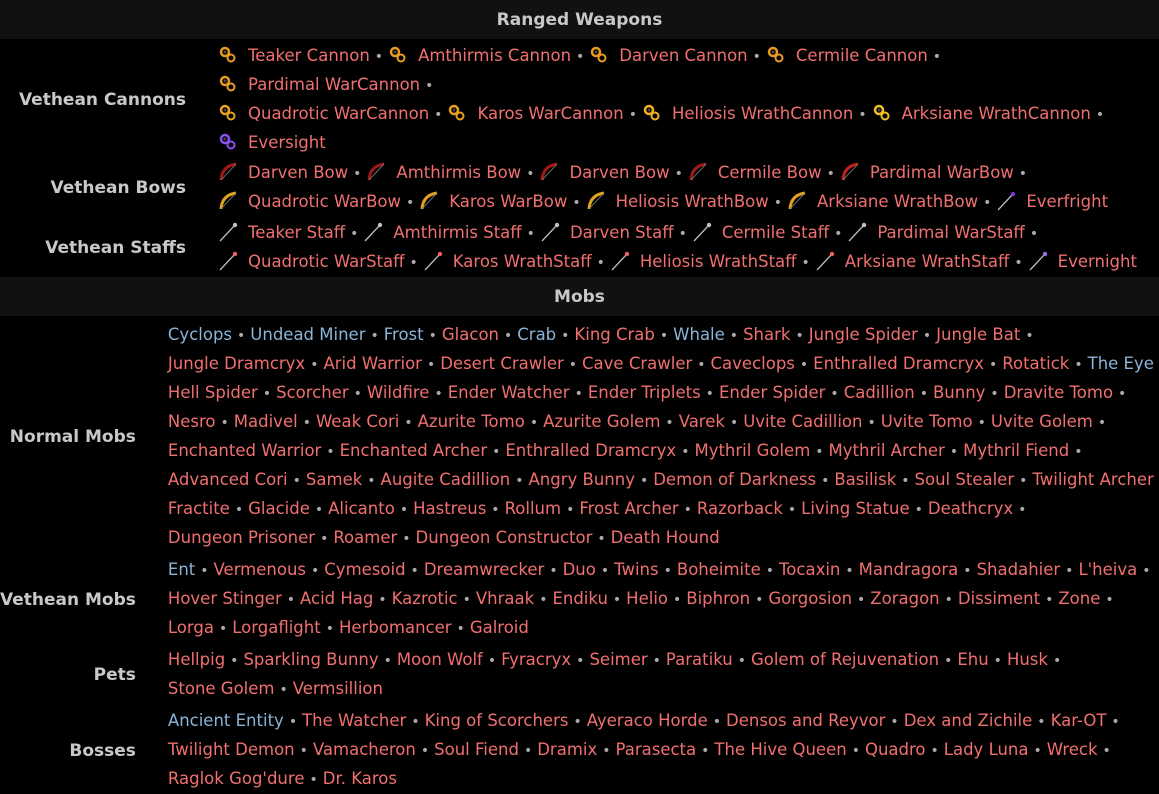 Image resolution: width=1159 pixels, height=794 pixels. Describe the element at coordinates (968, 720) in the screenshot. I see `link-dex-and-zichile: Dex and Zichile` at that location.